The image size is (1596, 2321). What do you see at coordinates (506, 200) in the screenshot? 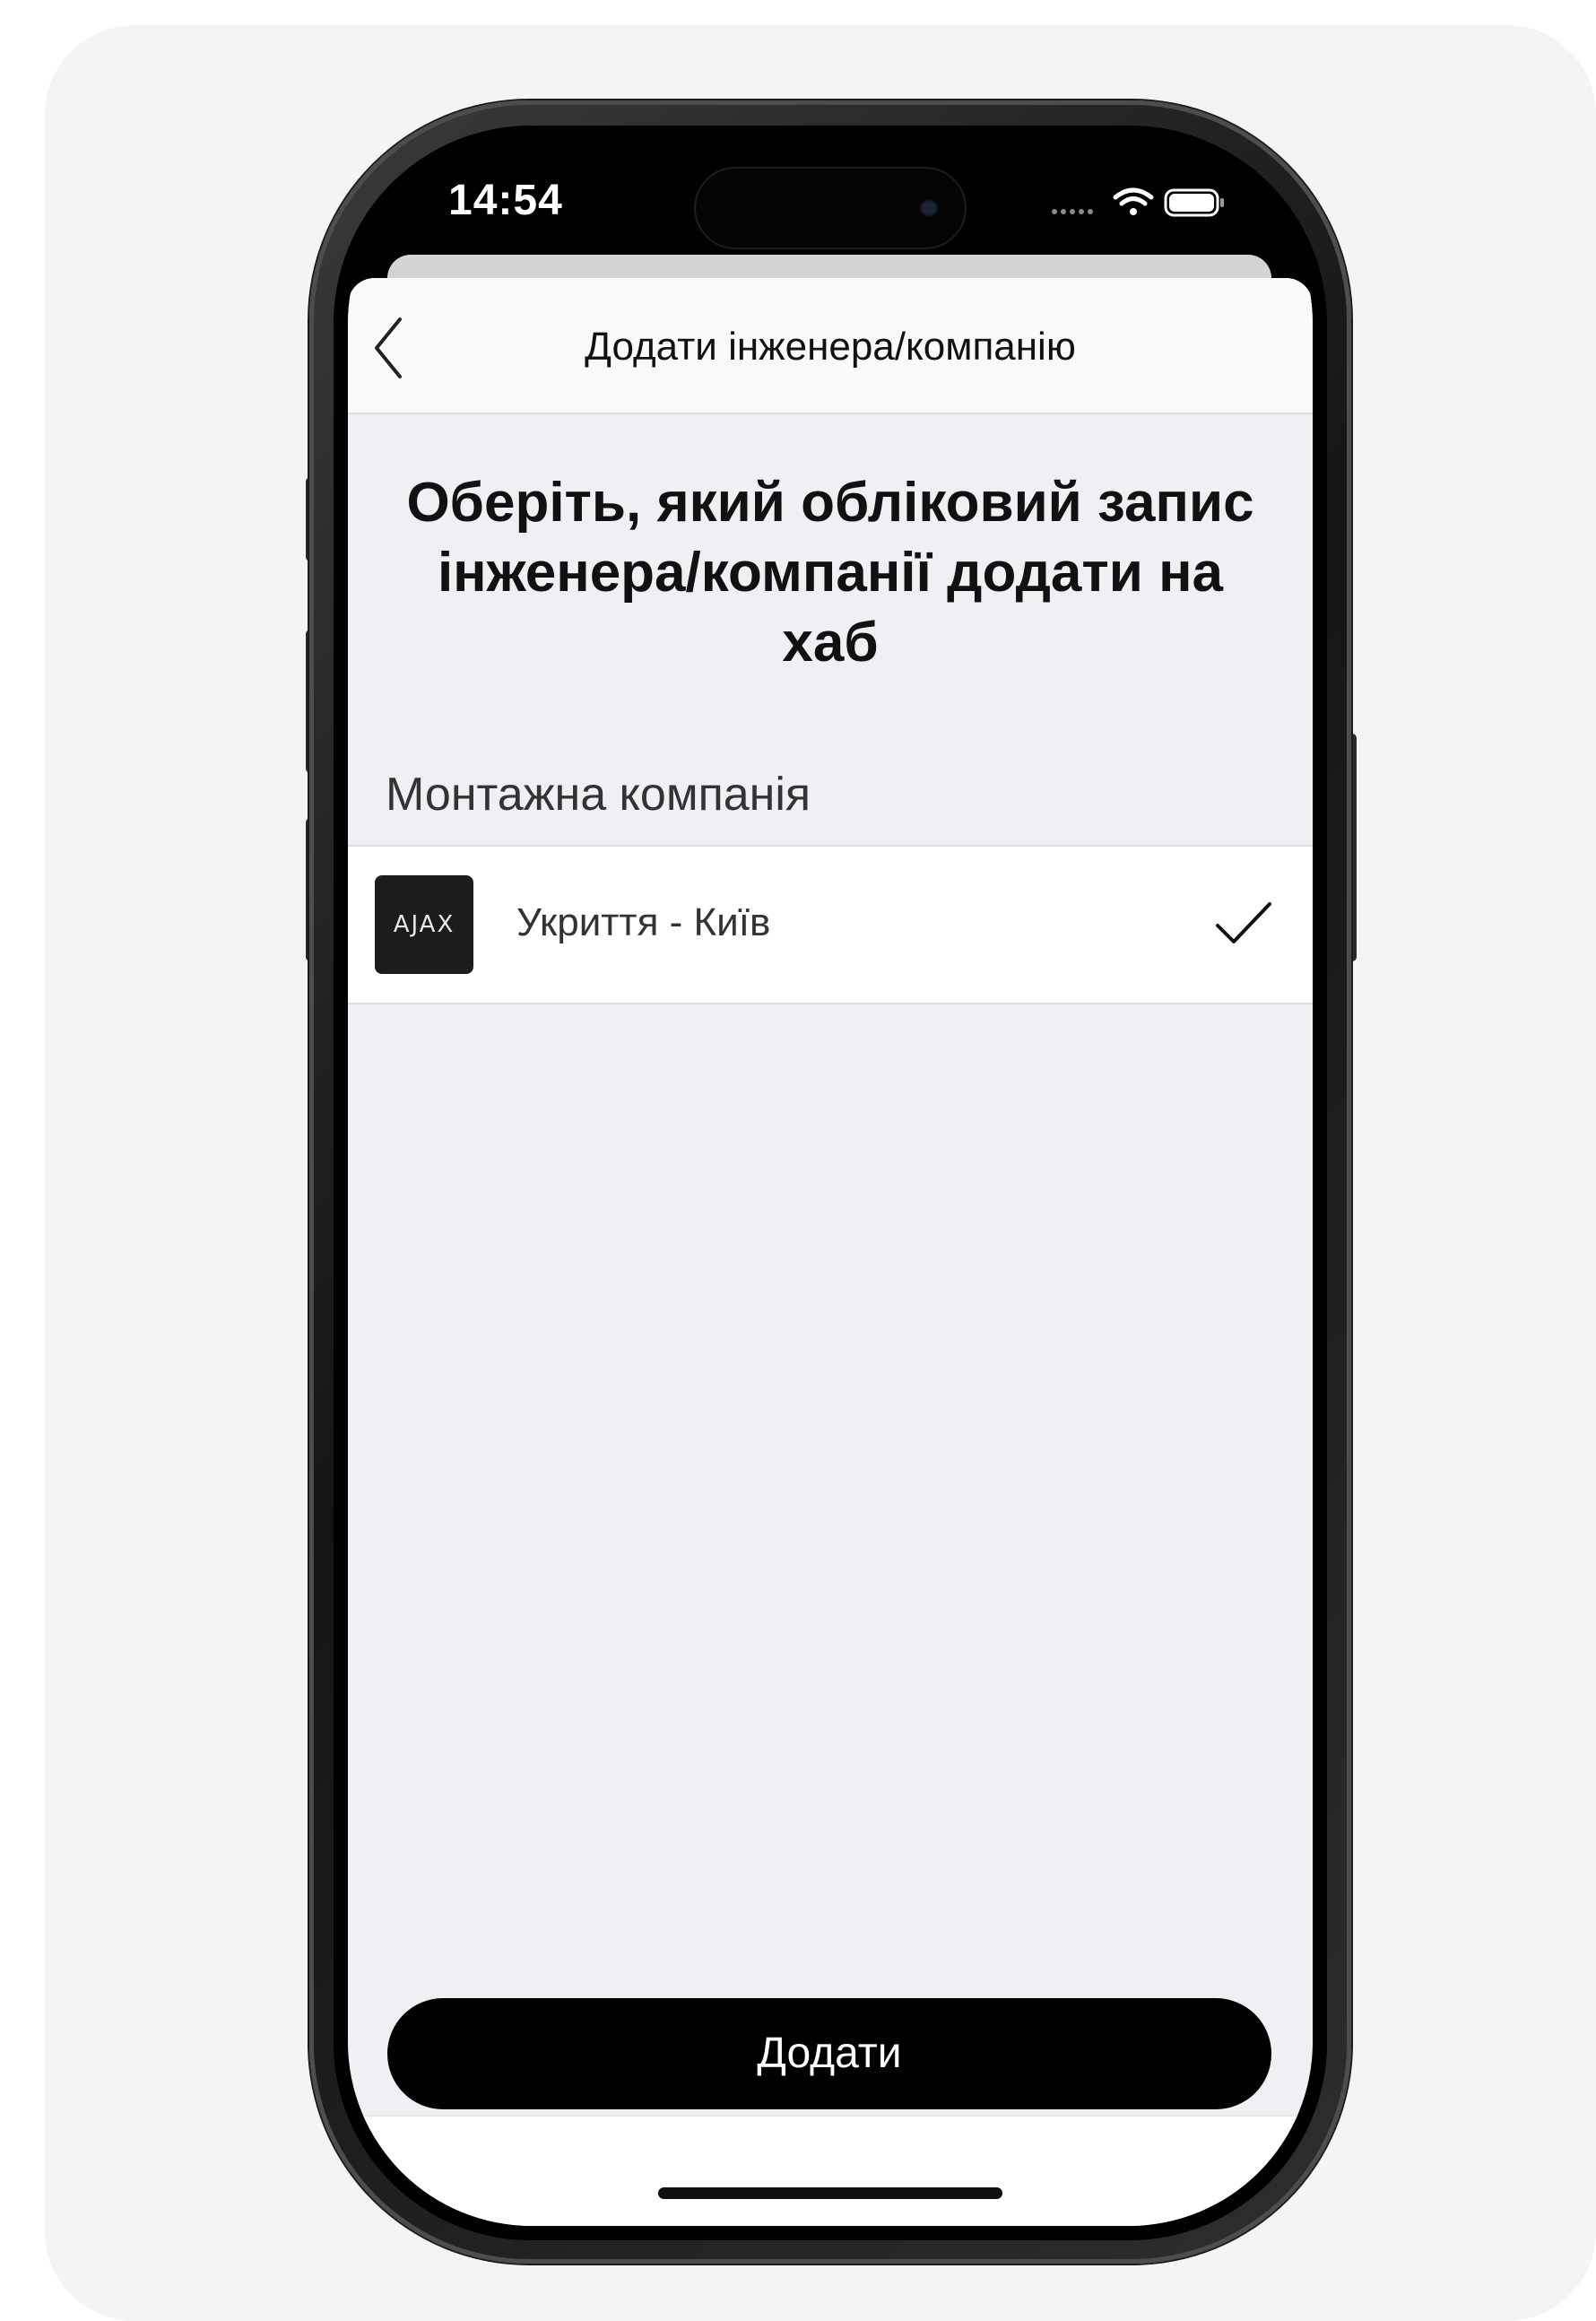
I see `status-time: 14:54` at bounding box center [506, 200].